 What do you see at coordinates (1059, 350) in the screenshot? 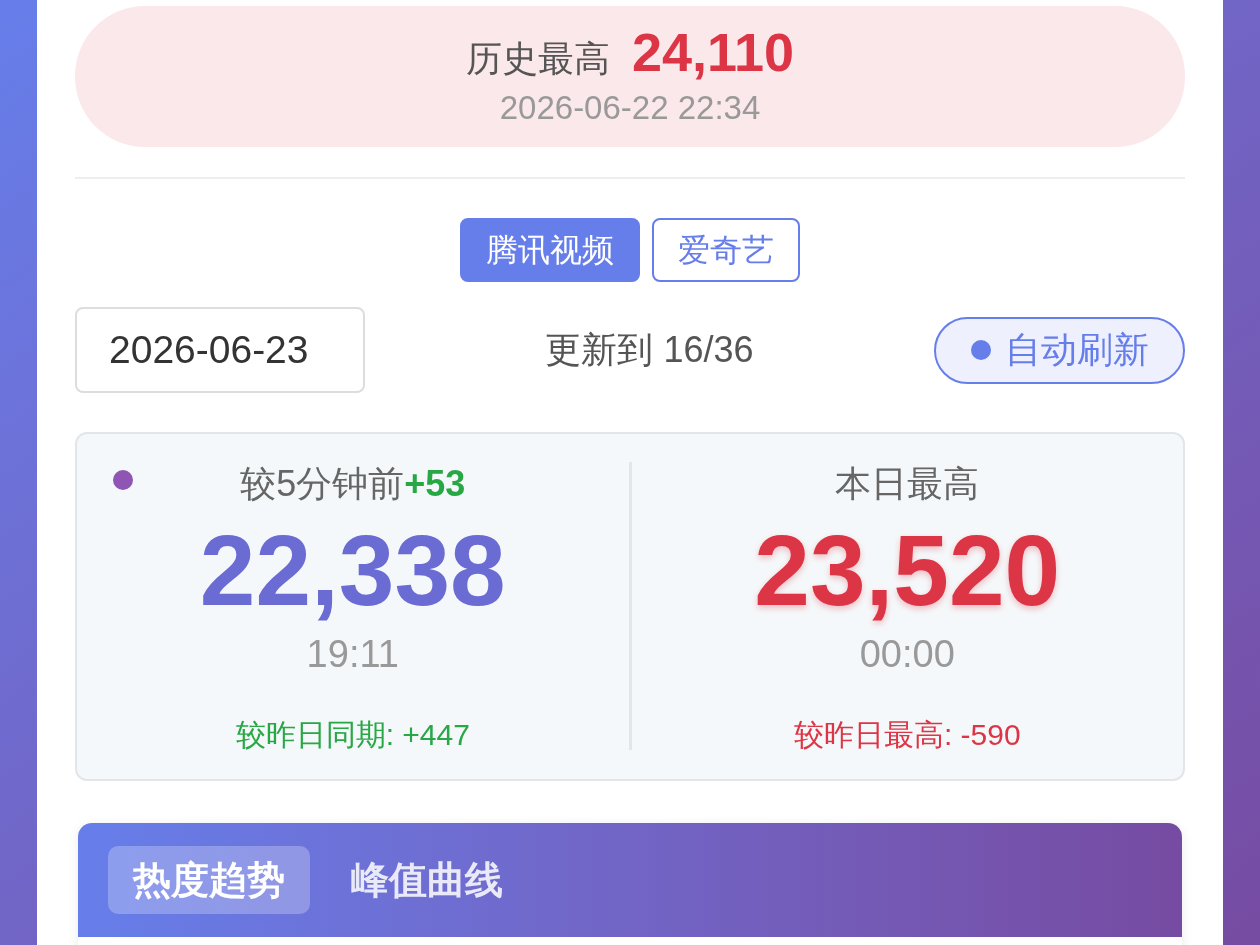
I see `auto-refresh-toggle: 自动刷新` at bounding box center [1059, 350].